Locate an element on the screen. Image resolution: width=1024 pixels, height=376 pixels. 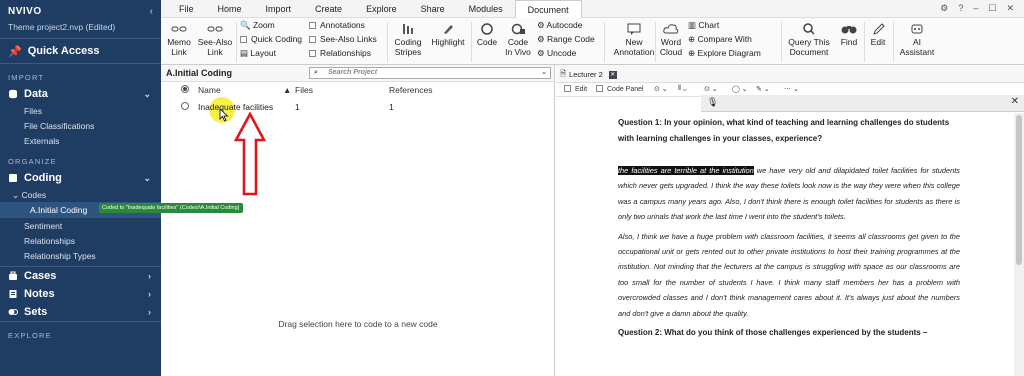
code-in-vivo-button: Code In Vivo is located at coordinates (518, 38).